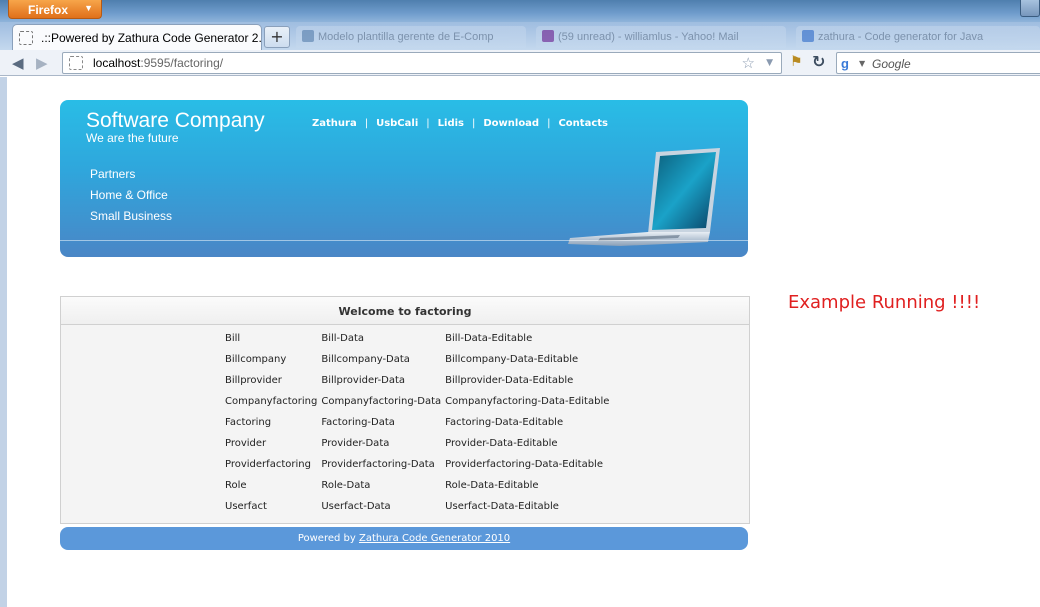 The image size is (1040, 607). Describe the element at coordinates (529, 364) in the screenshot. I see `entity-data-editable-link: Billcompany-Data-Editable` at that location.